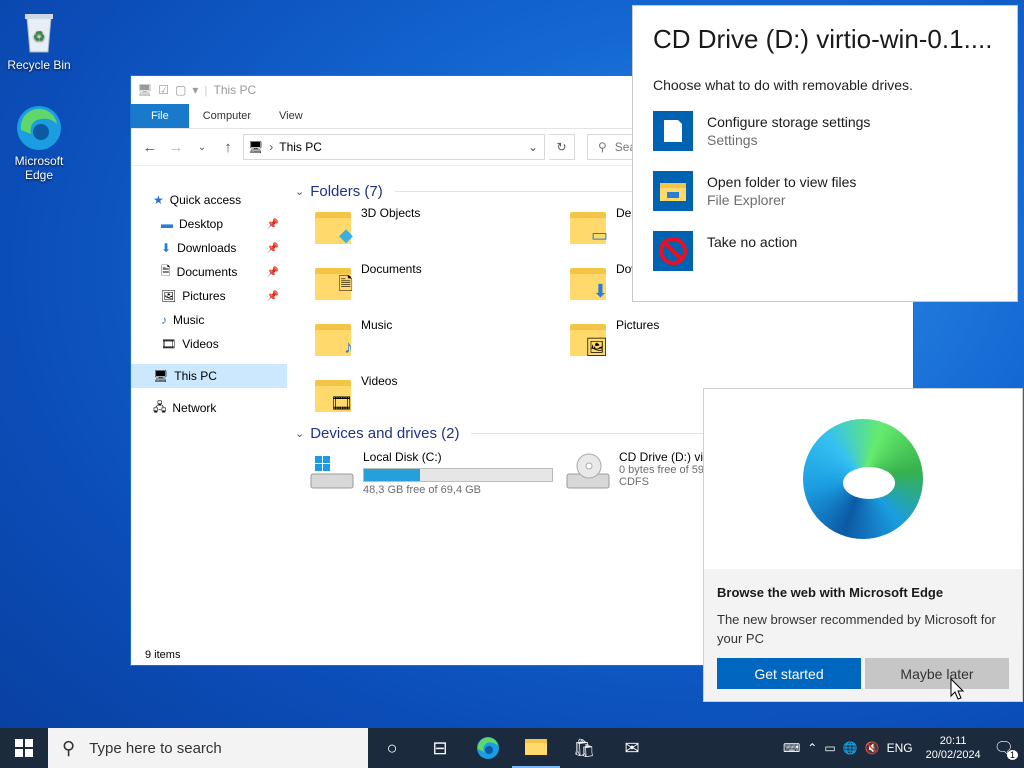  What do you see at coordinates (166, 270) in the screenshot?
I see `document-icon: 🗎` at bounding box center [166, 270].